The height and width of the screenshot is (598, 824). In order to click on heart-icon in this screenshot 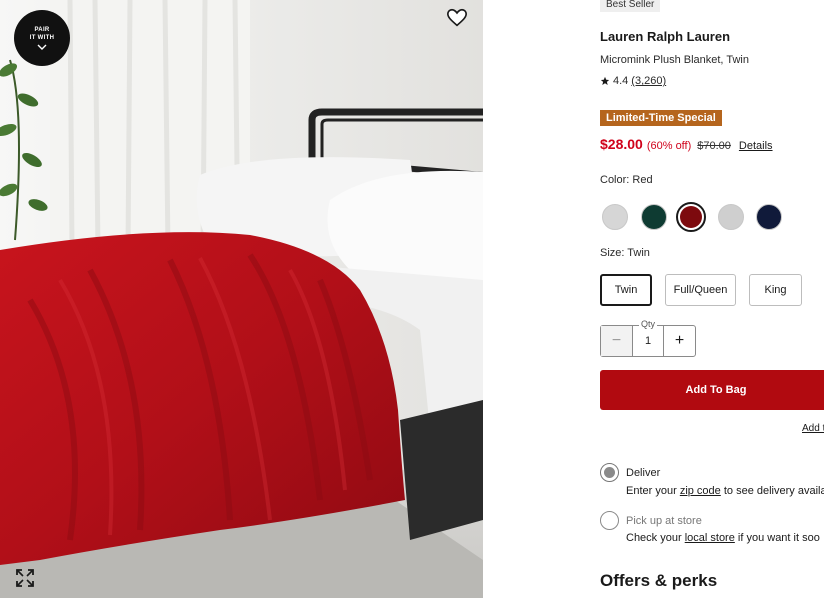, I will do `click(457, 18)`.